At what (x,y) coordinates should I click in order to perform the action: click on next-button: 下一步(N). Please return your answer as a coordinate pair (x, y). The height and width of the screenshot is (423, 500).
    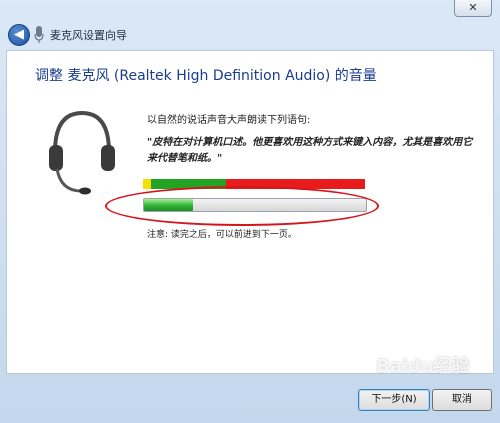
    Looking at the image, I should click on (394, 400).